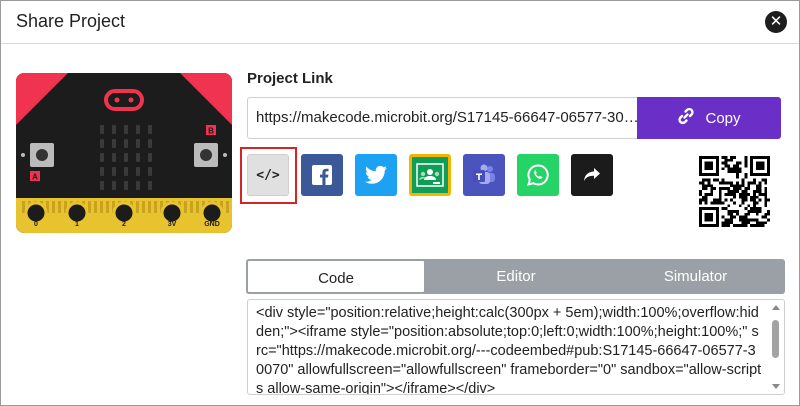 This screenshot has height=406, width=800. I want to click on google-classroom-button, so click(430, 175).